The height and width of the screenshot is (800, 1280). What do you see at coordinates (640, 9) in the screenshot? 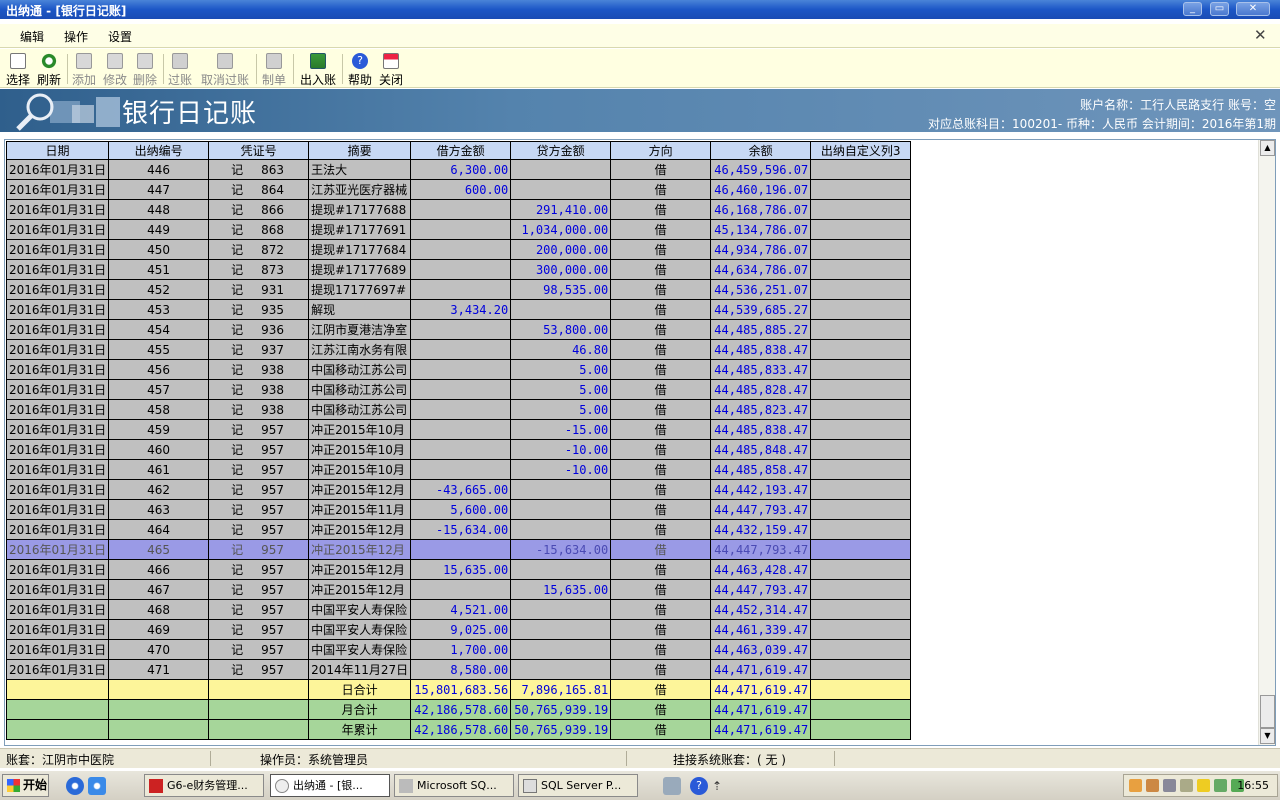
I see `window-titlebar: 出纳通 - [银行日记账] _ ▭ ✕` at bounding box center [640, 9].